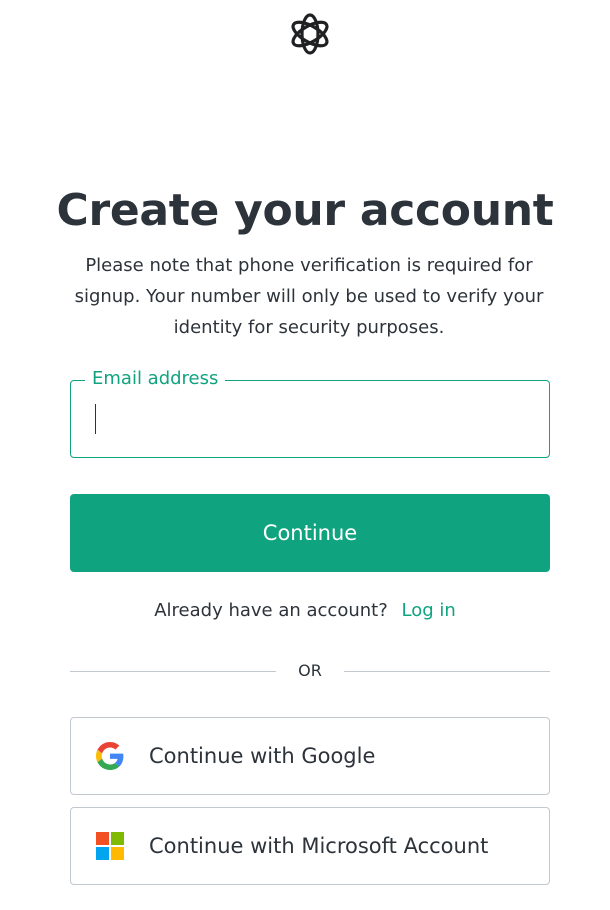 This screenshot has width=610, height=910. Describe the element at coordinates (95, 419) in the screenshot. I see `text-cursor` at that location.